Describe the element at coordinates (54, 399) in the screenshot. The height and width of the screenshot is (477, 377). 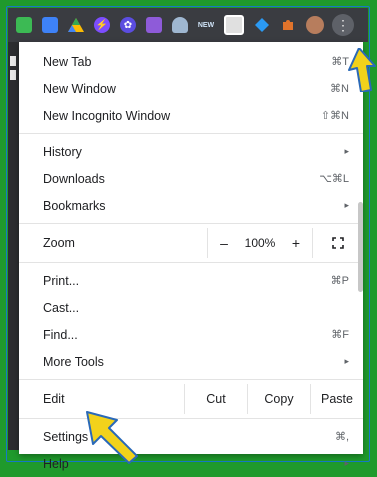
I see `edit-label: Edit` at that location.